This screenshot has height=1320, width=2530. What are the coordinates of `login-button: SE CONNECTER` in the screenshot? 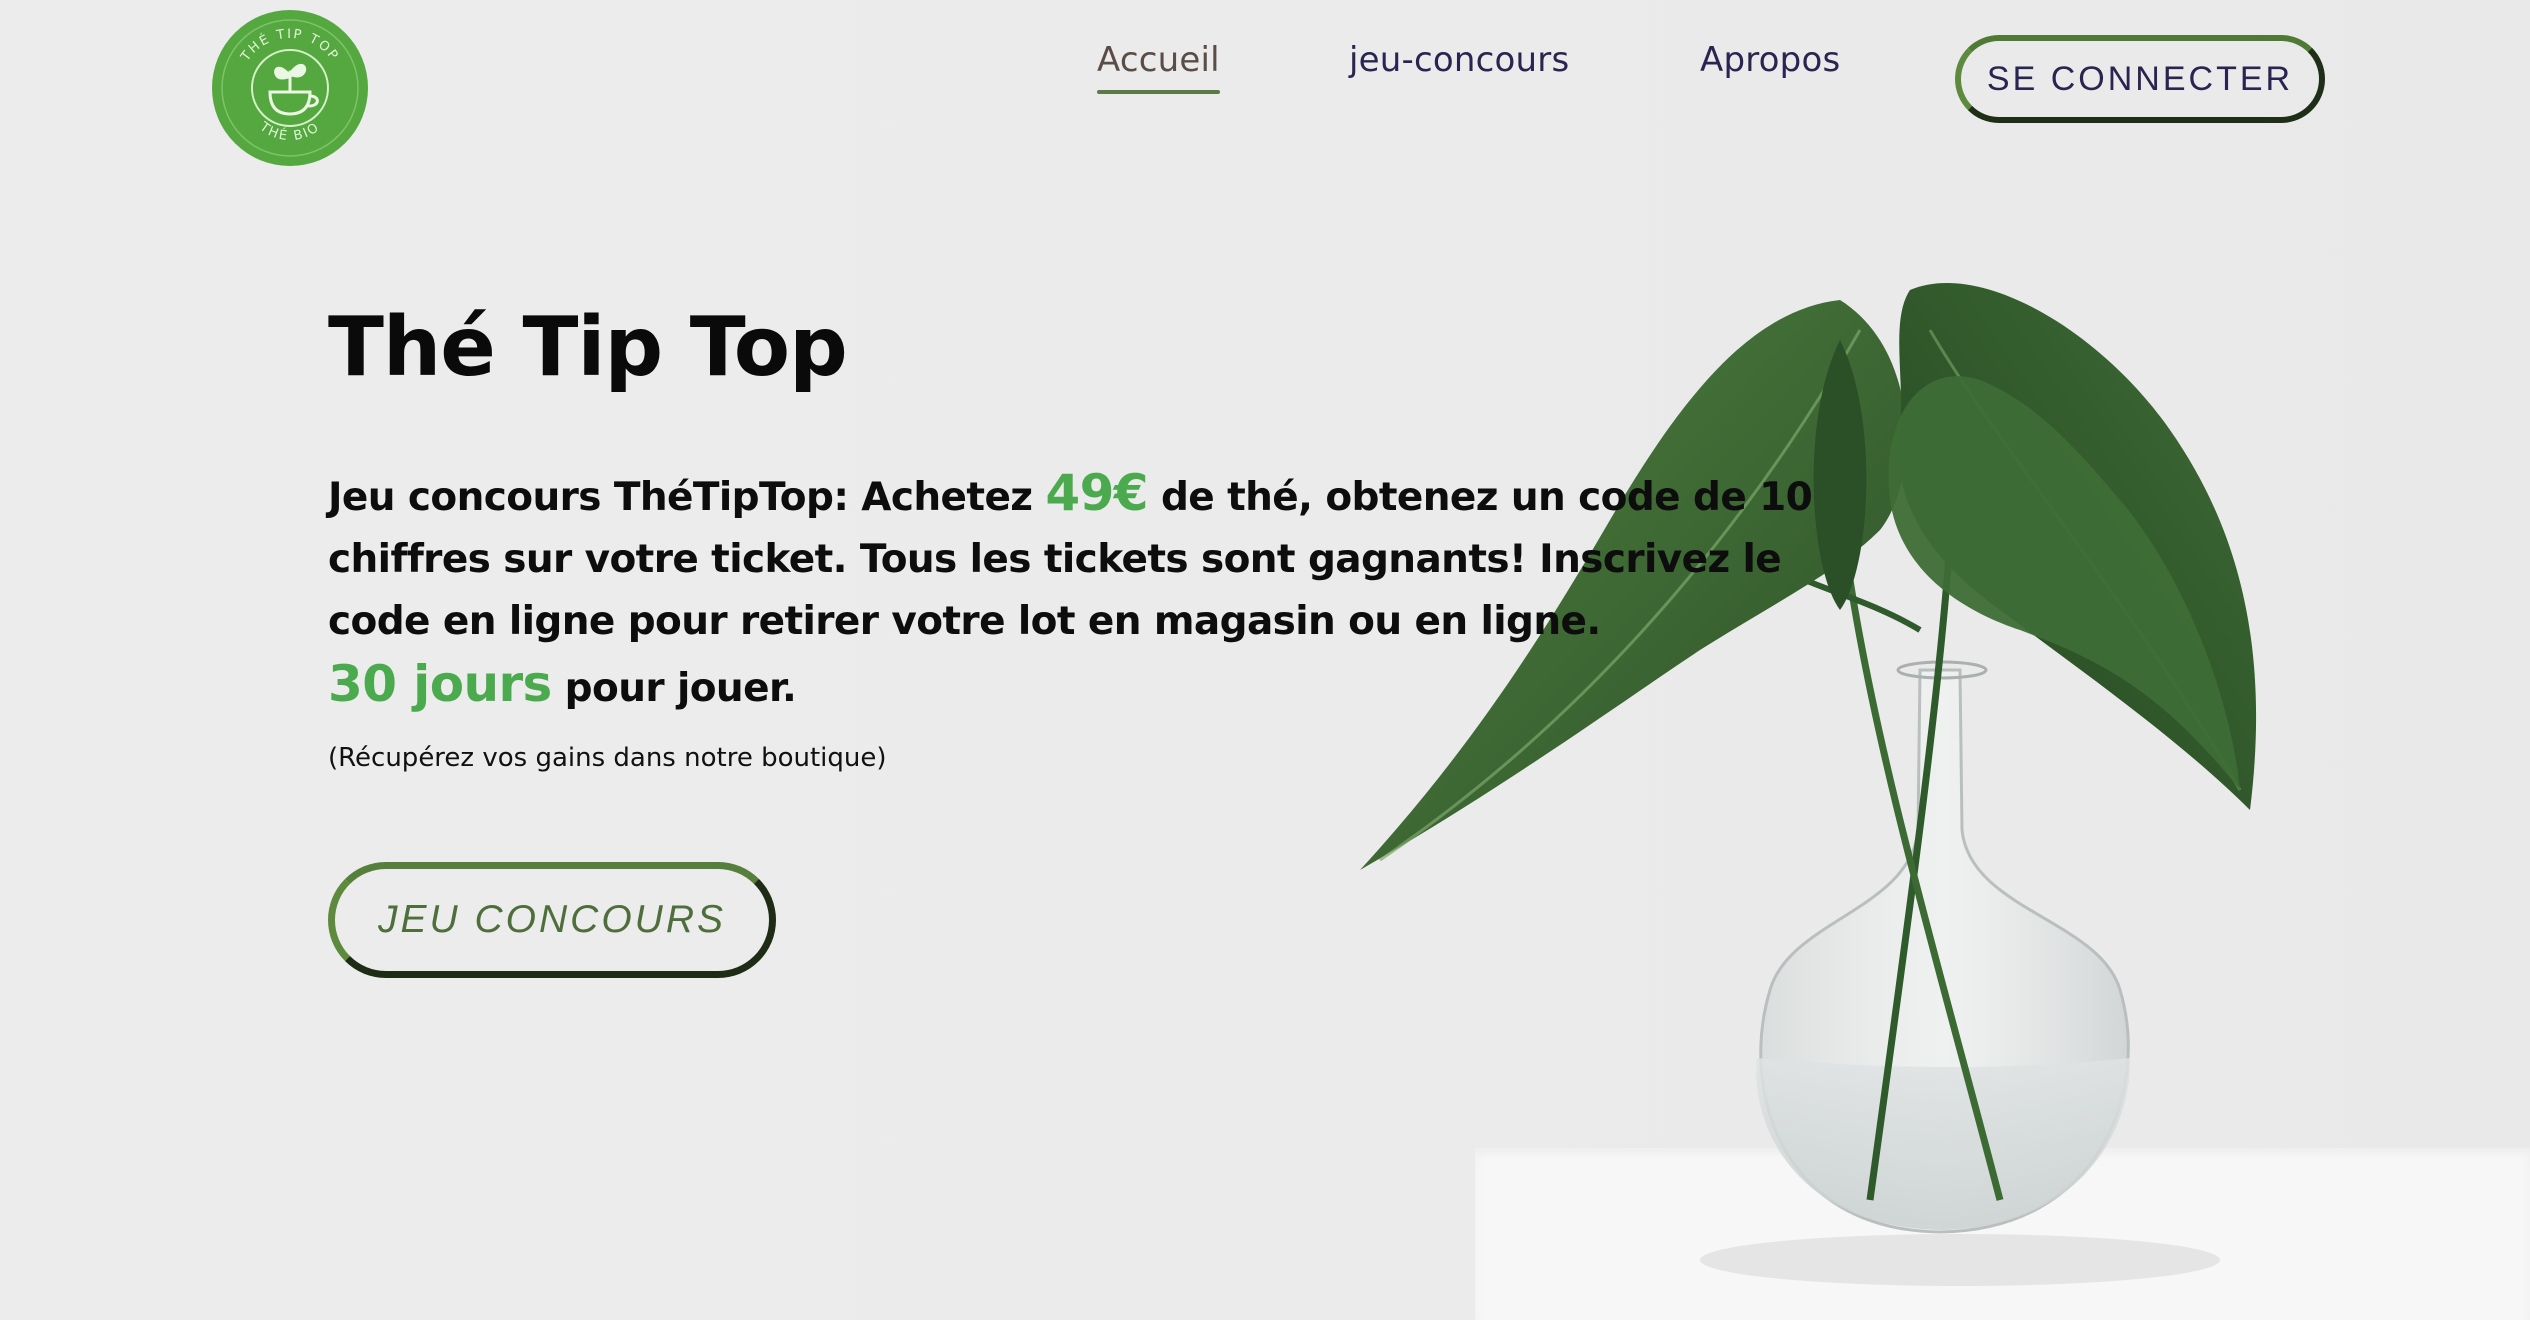 It's located at (2140, 79).